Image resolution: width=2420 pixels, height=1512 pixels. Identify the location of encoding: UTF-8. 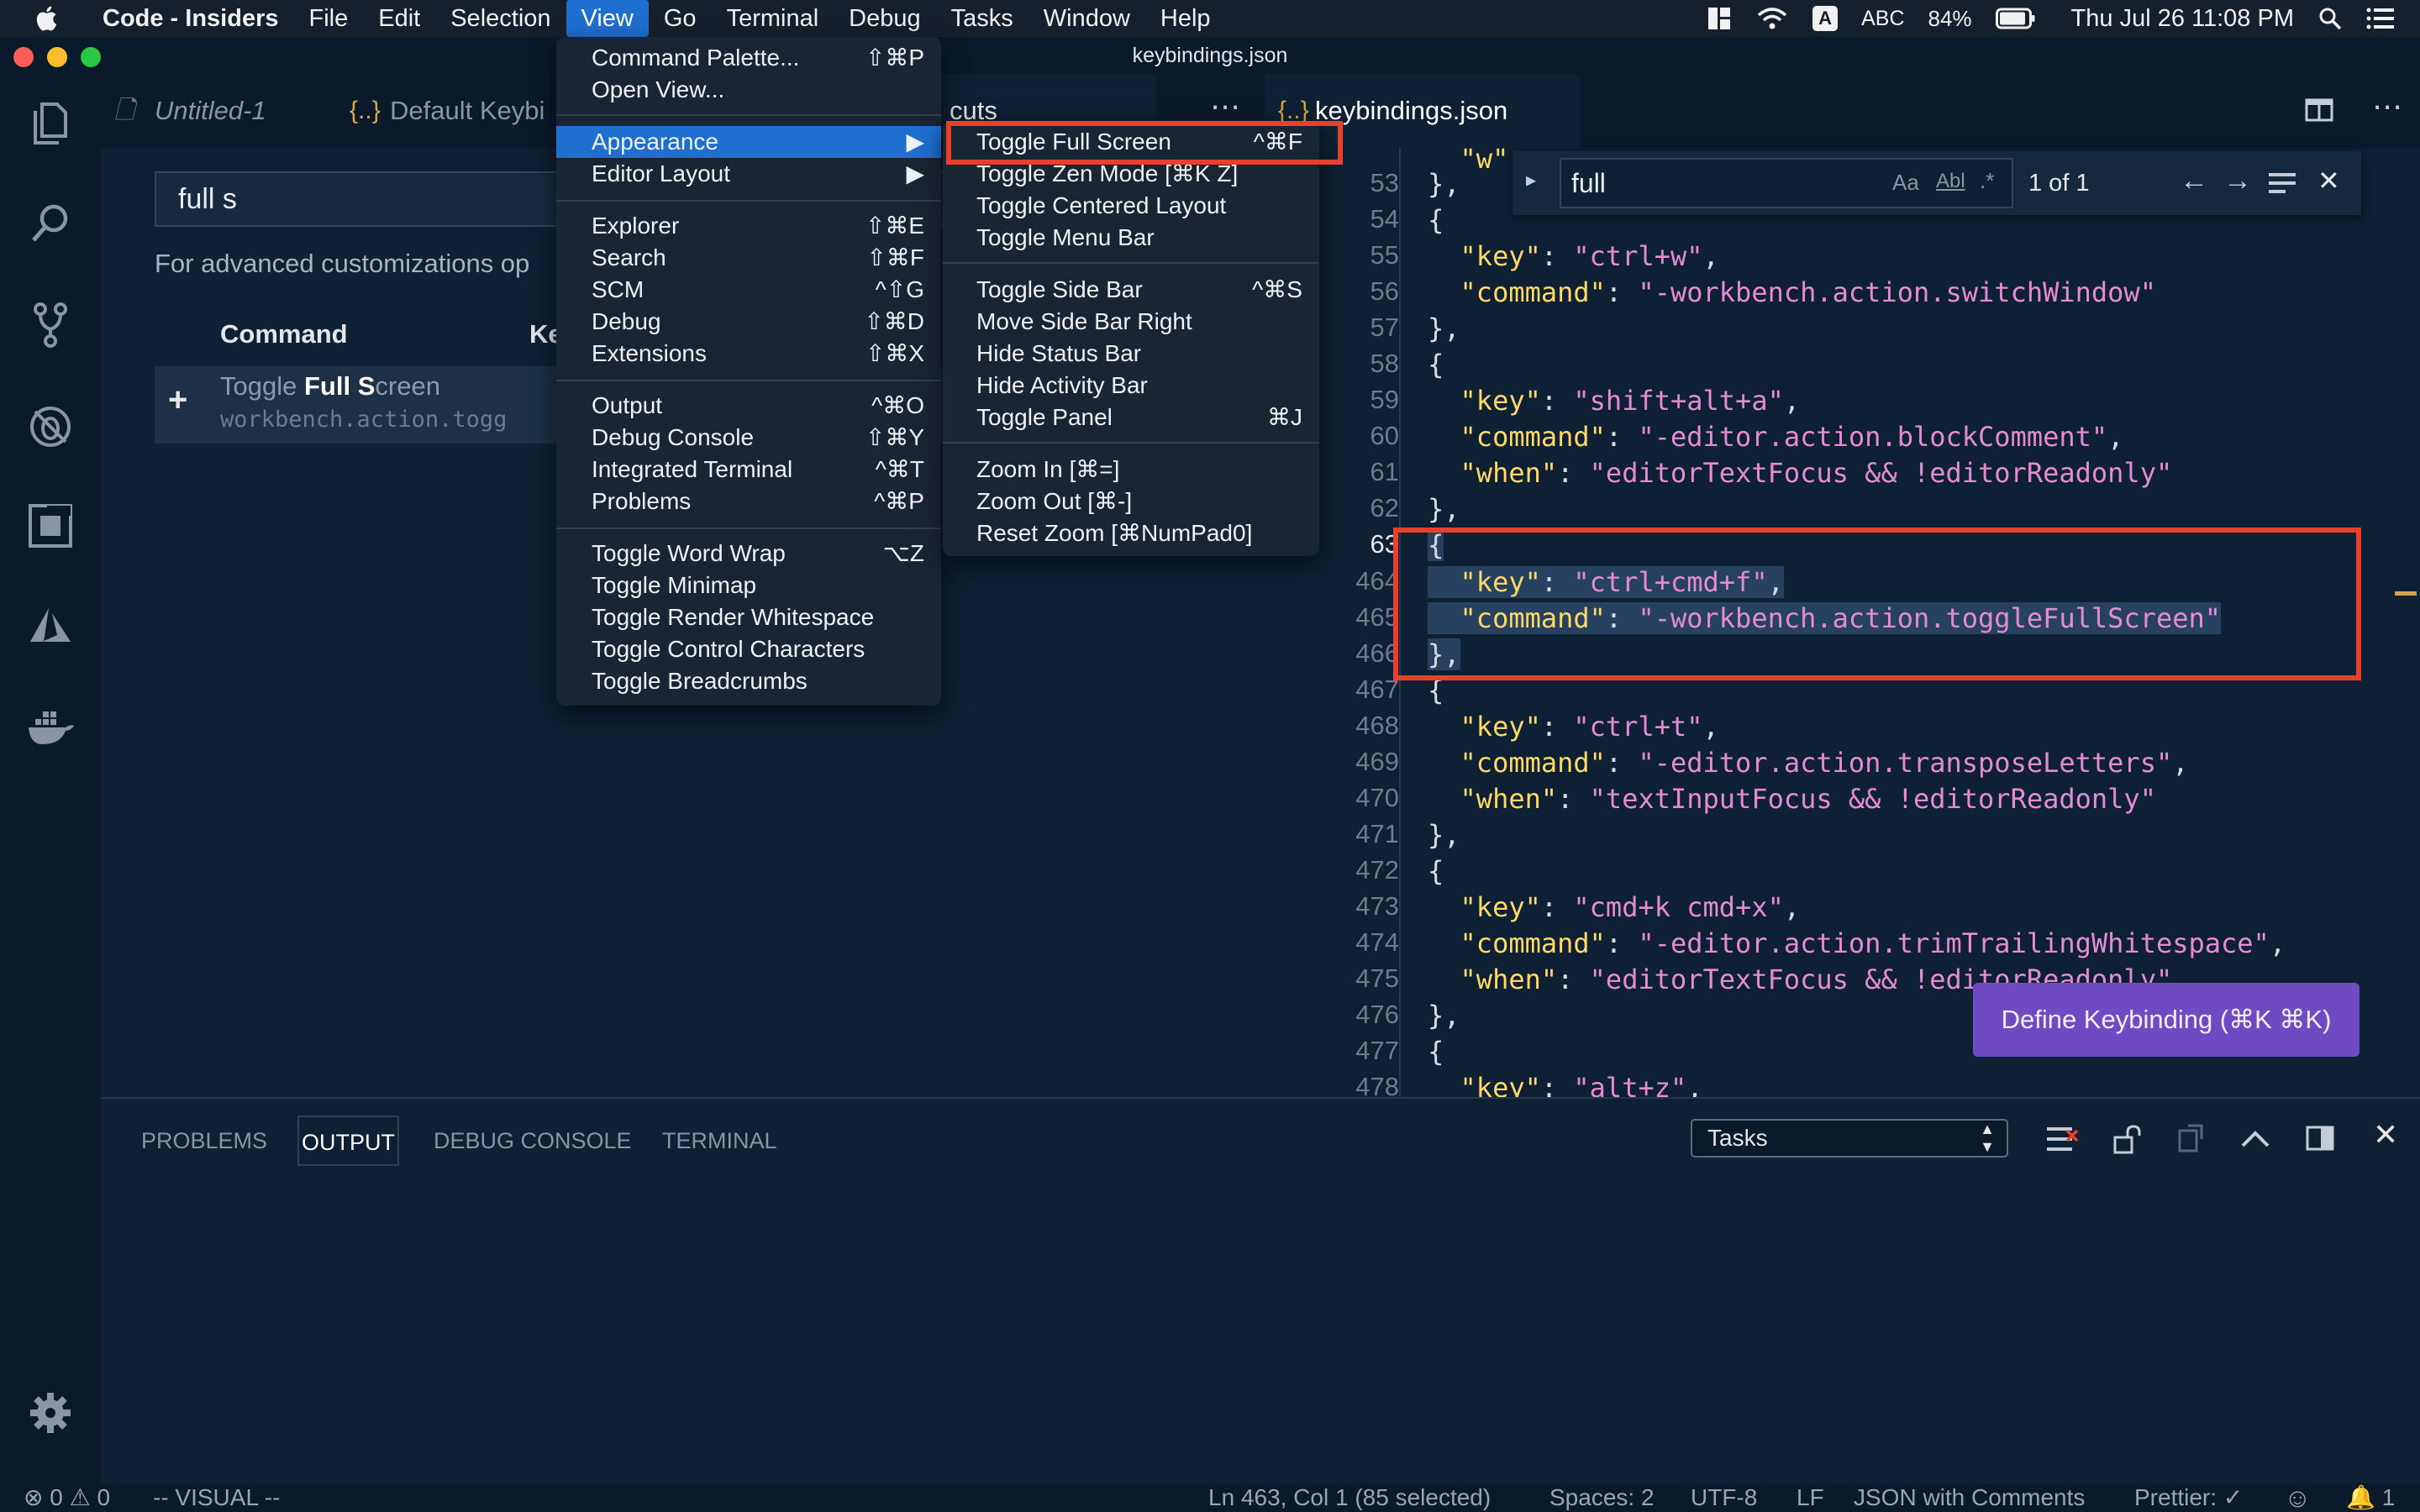
(1724, 1497).